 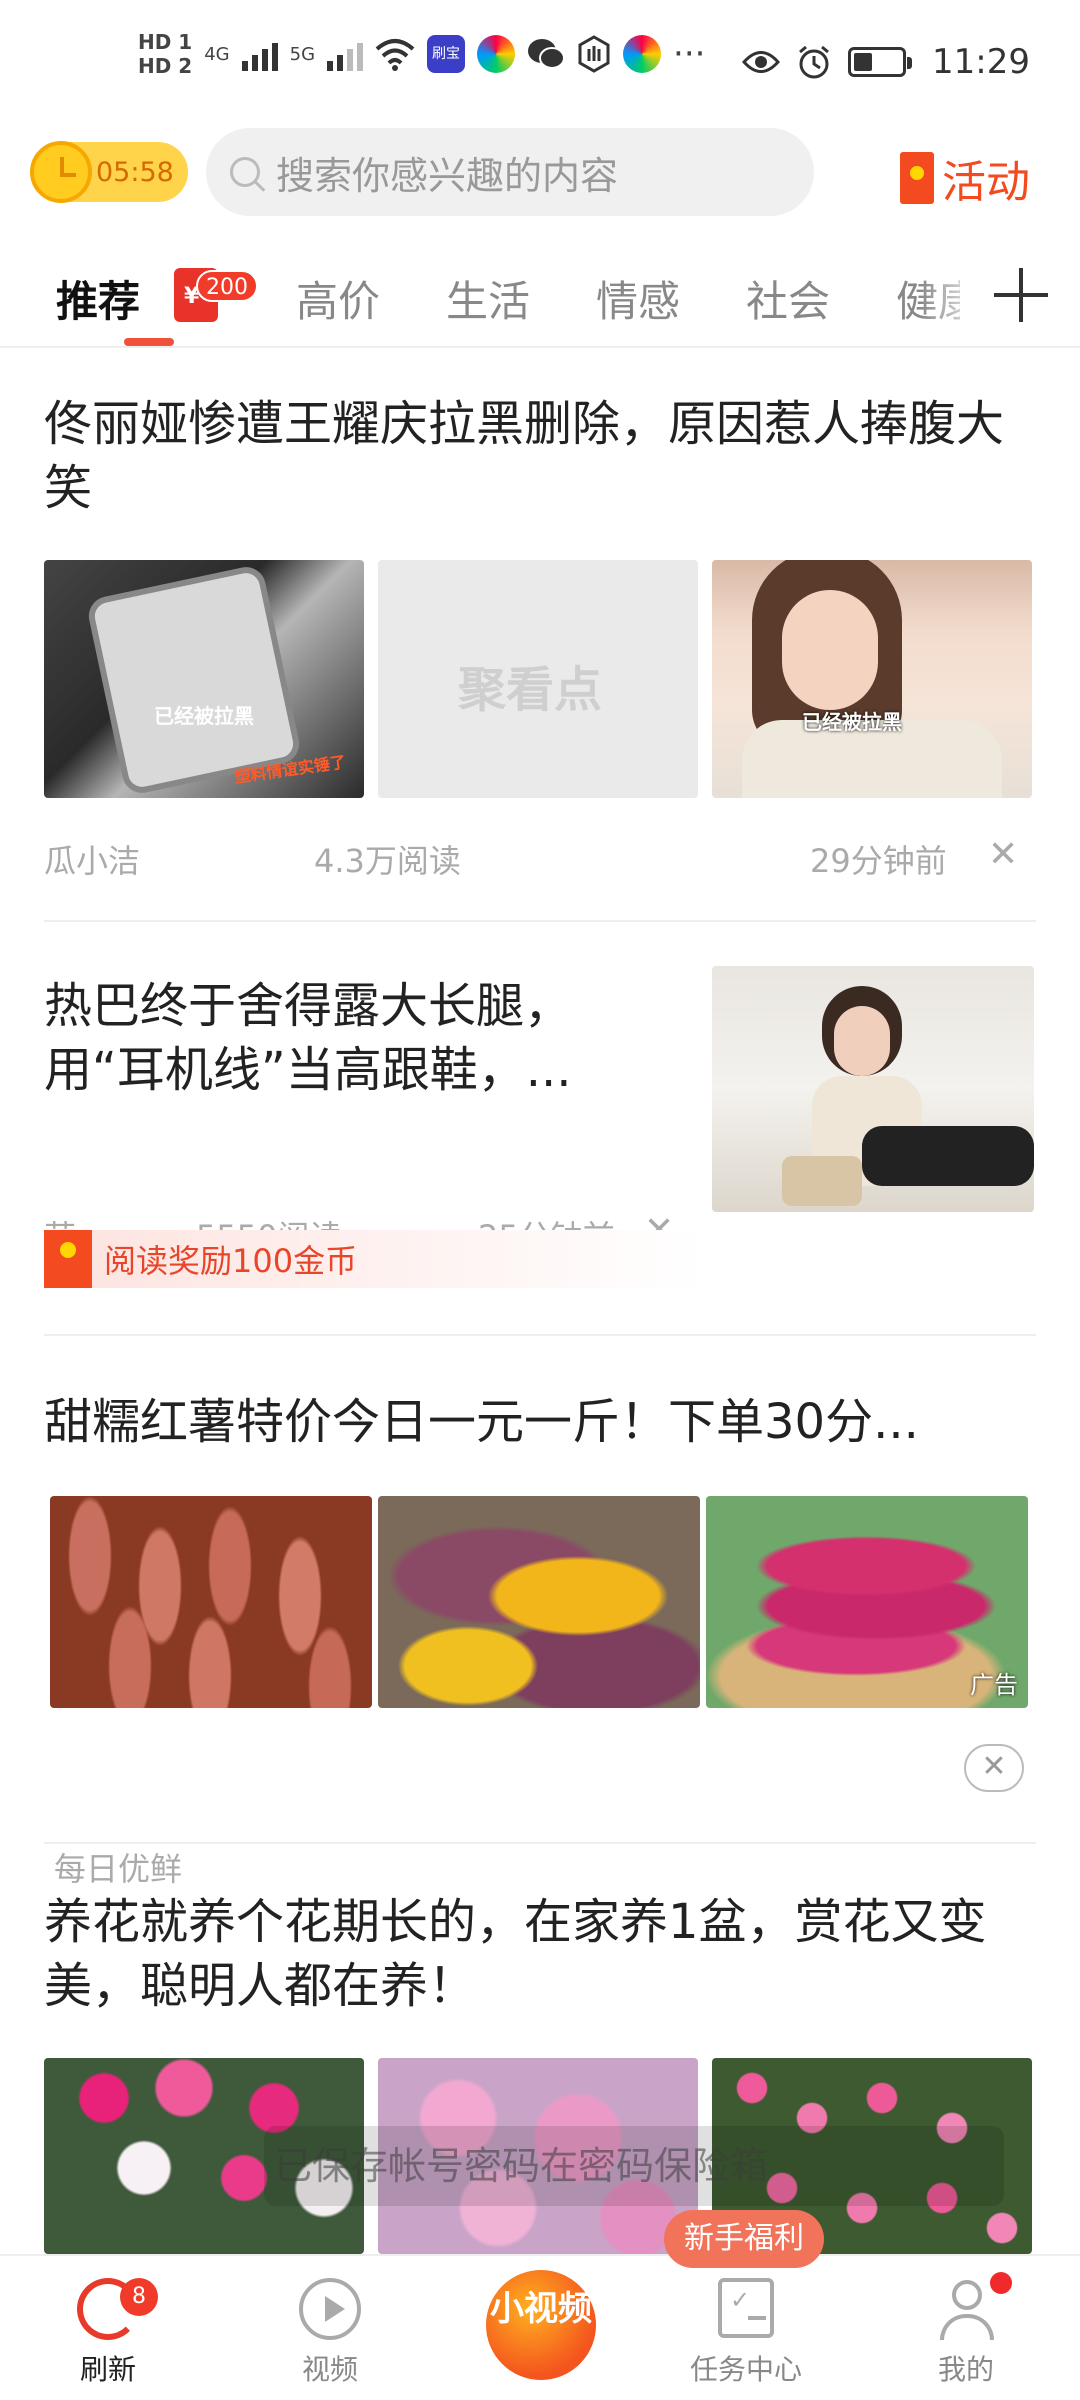 What do you see at coordinates (966, 2309) in the screenshot?
I see `profile-icon` at bounding box center [966, 2309].